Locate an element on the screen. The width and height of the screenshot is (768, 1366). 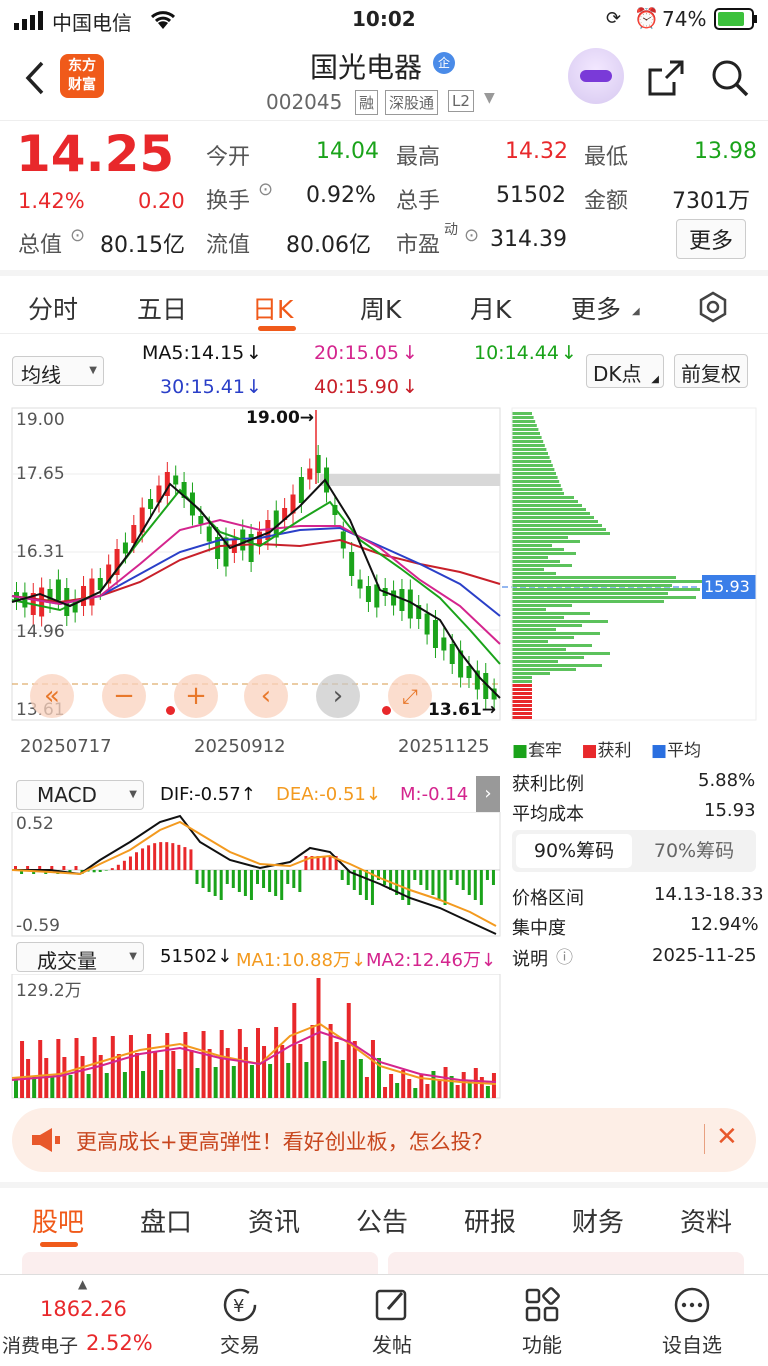
index-name: 消费电子 is located at coordinates (40, 1346).